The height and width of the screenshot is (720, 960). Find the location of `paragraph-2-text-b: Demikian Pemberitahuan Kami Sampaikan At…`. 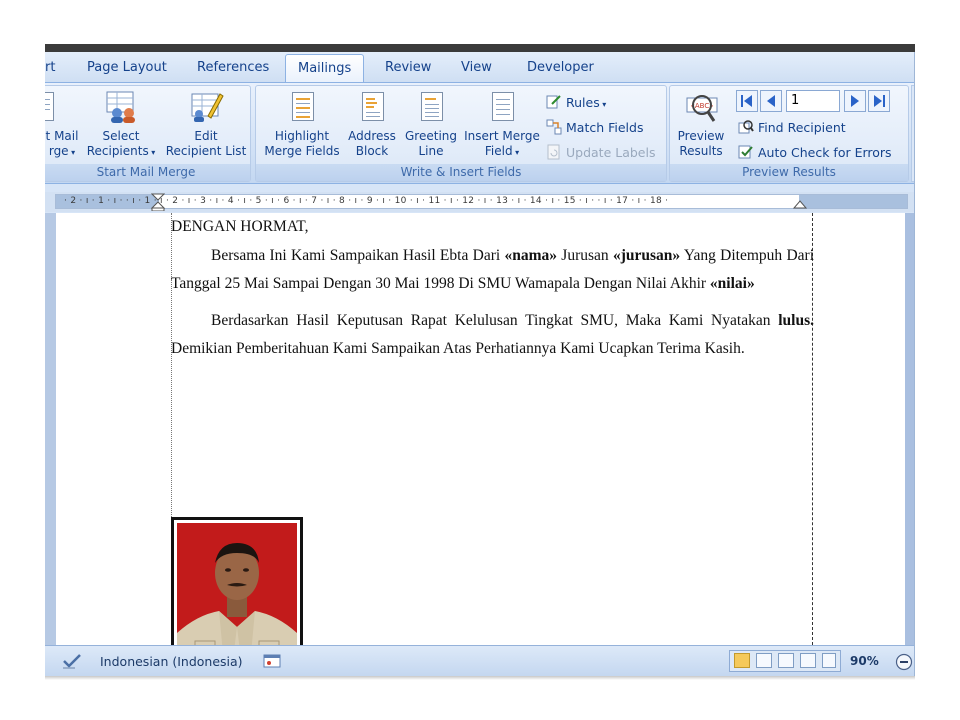

paragraph-2-text-b: Demikian Pemberitahuan Kami Sampaikan At… is located at coordinates (458, 348).